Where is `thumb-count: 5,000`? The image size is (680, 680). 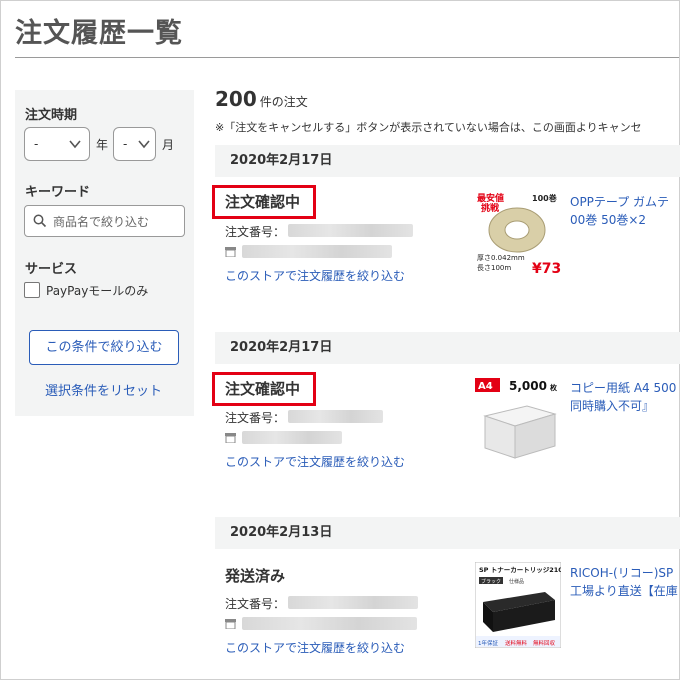
thumb-count: 5,000 is located at coordinates (528, 386).